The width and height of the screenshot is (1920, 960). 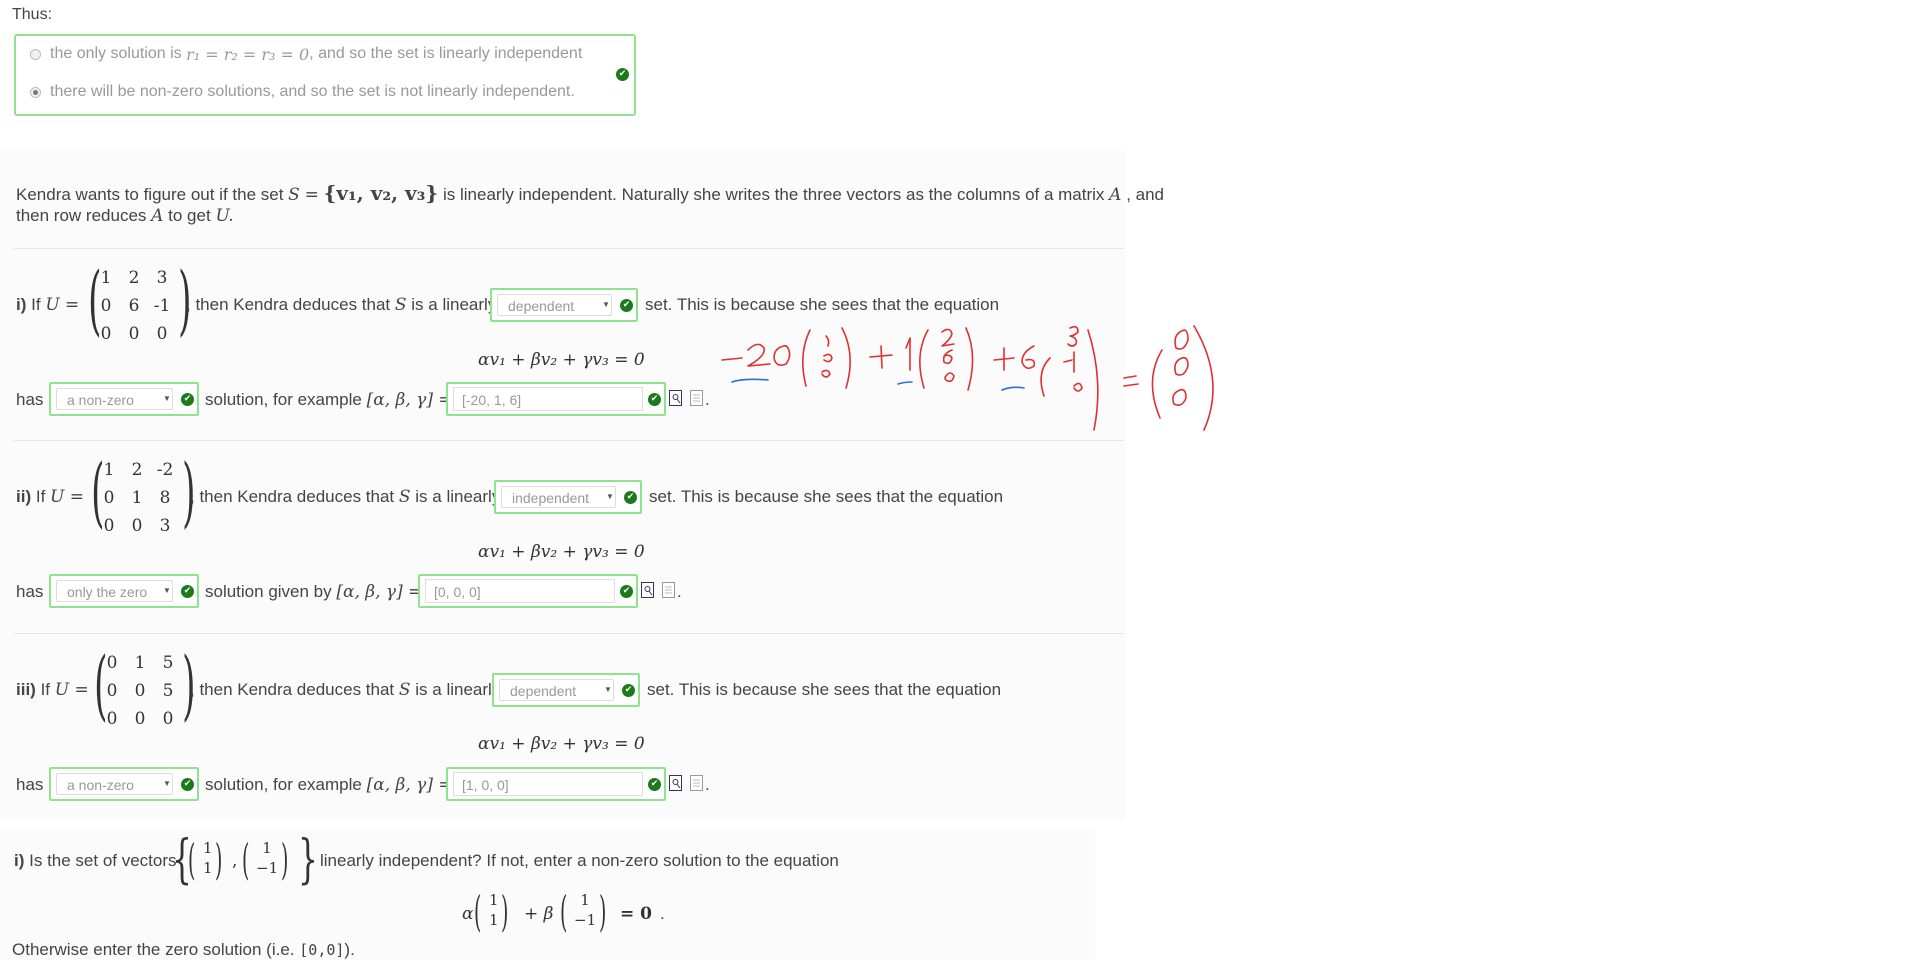 I want to click on handwritten-annotation, so click(x=967, y=378).